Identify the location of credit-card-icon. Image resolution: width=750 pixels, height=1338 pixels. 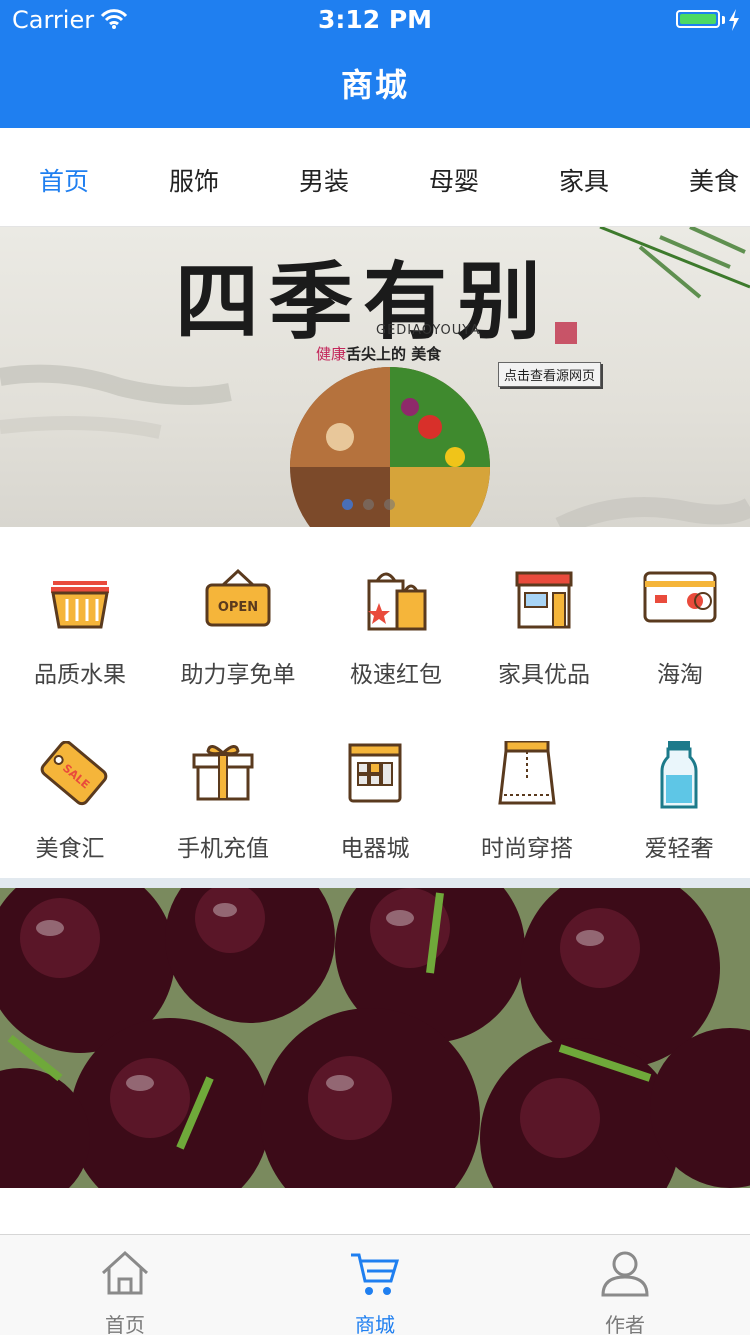
(680, 597).